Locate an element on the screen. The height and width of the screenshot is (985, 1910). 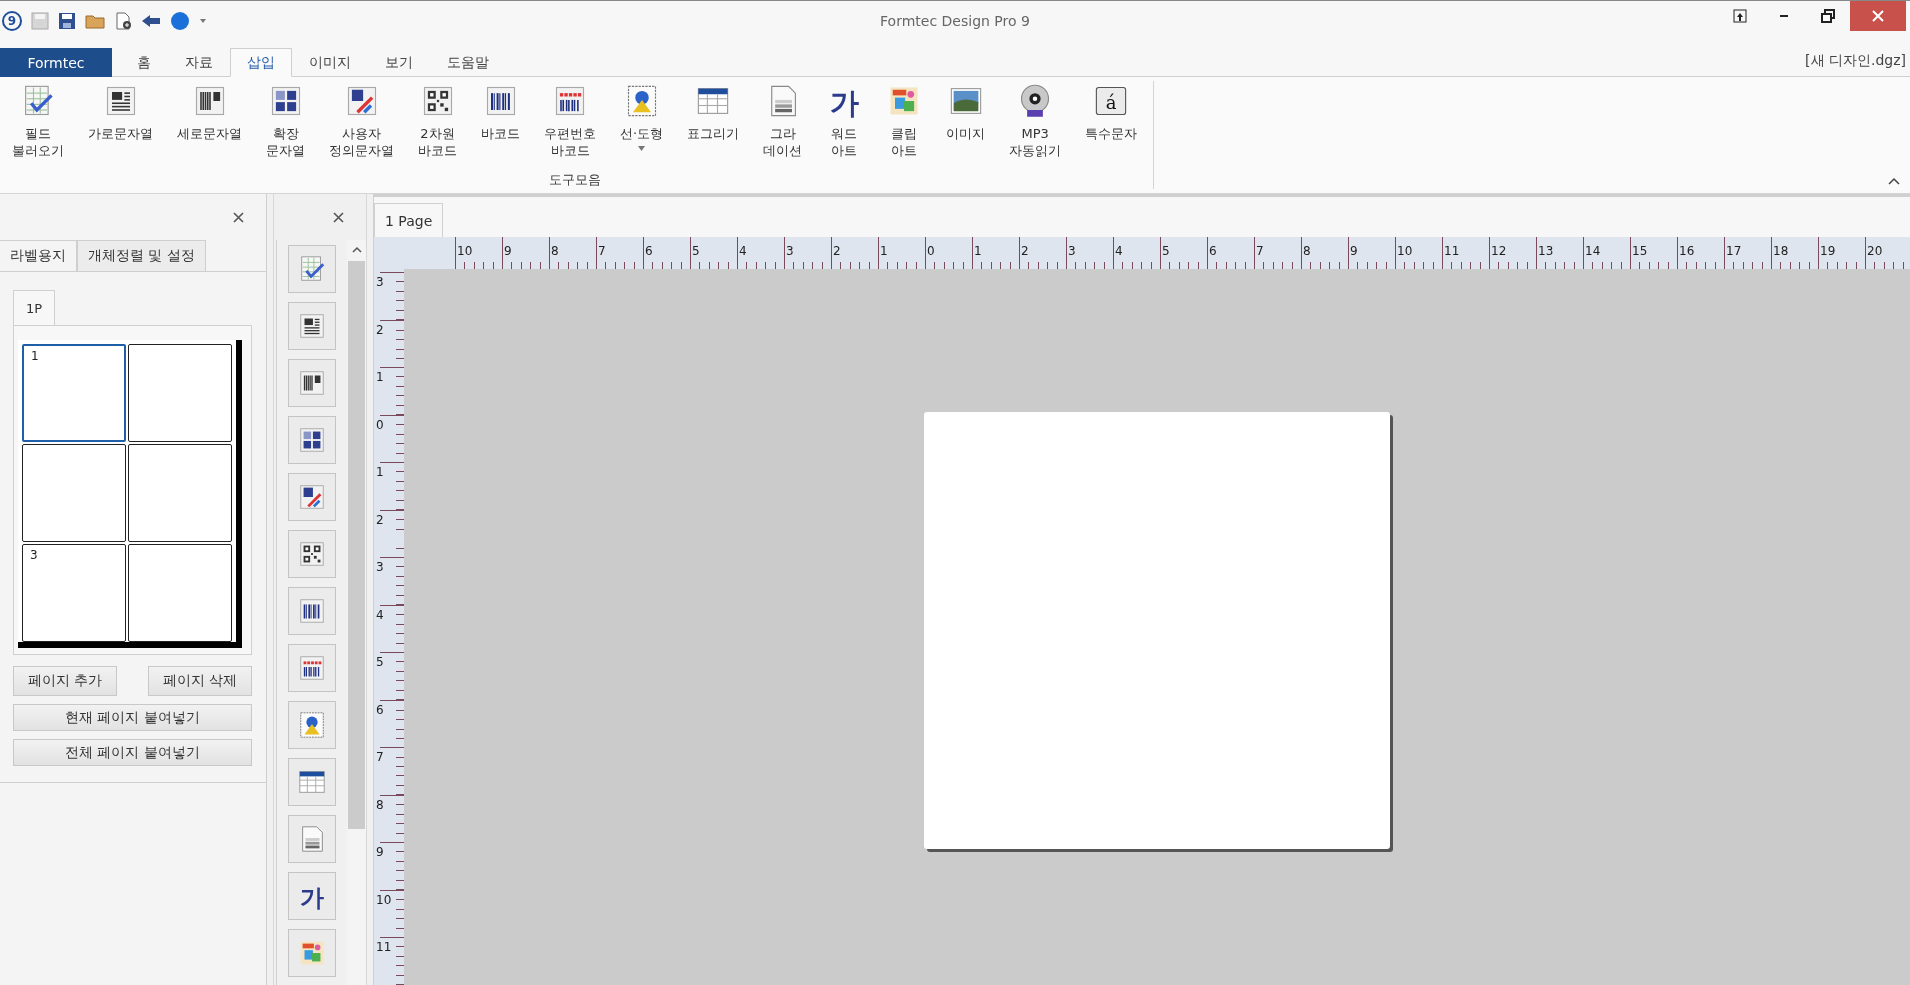
window-pin-icon is located at coordinates (1740, 16).